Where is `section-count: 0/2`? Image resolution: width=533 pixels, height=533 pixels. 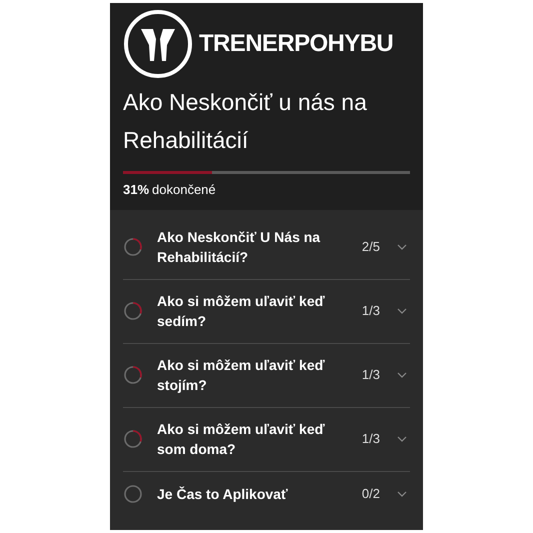 section-count: 0/2 is located at coordinates (370, 493).